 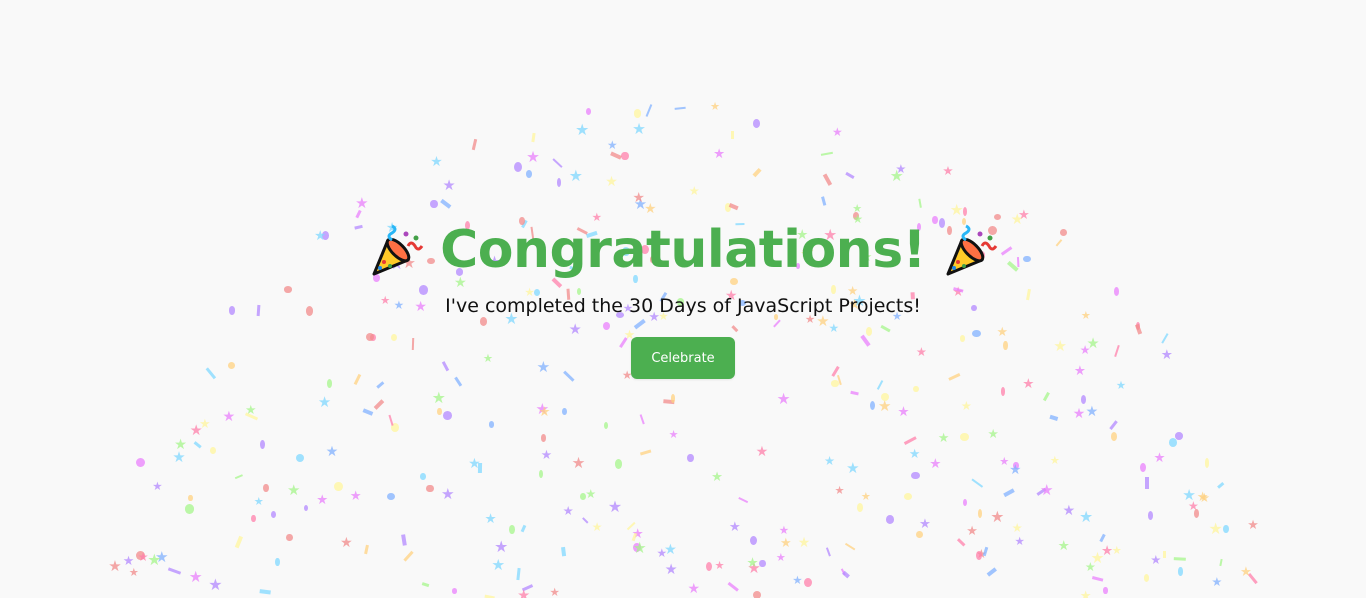 I want to click on page-title: Congratulations!, so click(x=683, y=250).